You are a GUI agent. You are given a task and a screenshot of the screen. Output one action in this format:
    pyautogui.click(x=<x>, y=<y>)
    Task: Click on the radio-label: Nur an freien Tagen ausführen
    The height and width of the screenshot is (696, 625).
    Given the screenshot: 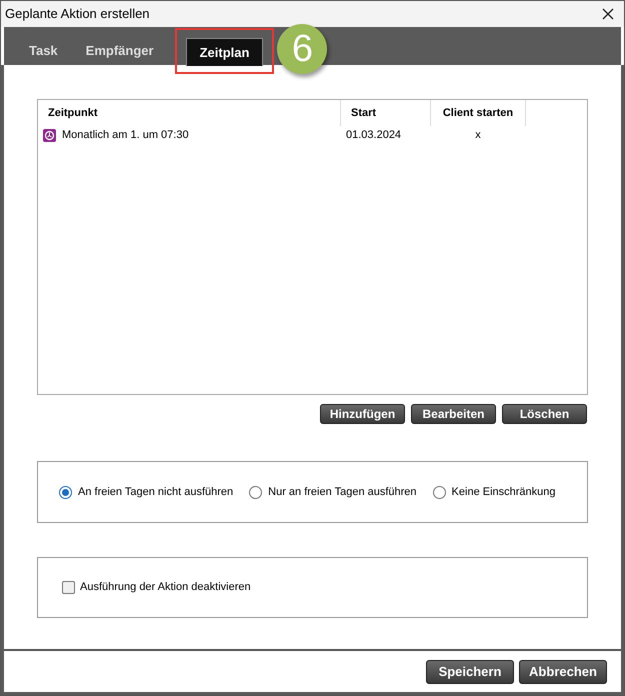 What is the action you would take?
    pyautogui.click(x=342, y=492)
    